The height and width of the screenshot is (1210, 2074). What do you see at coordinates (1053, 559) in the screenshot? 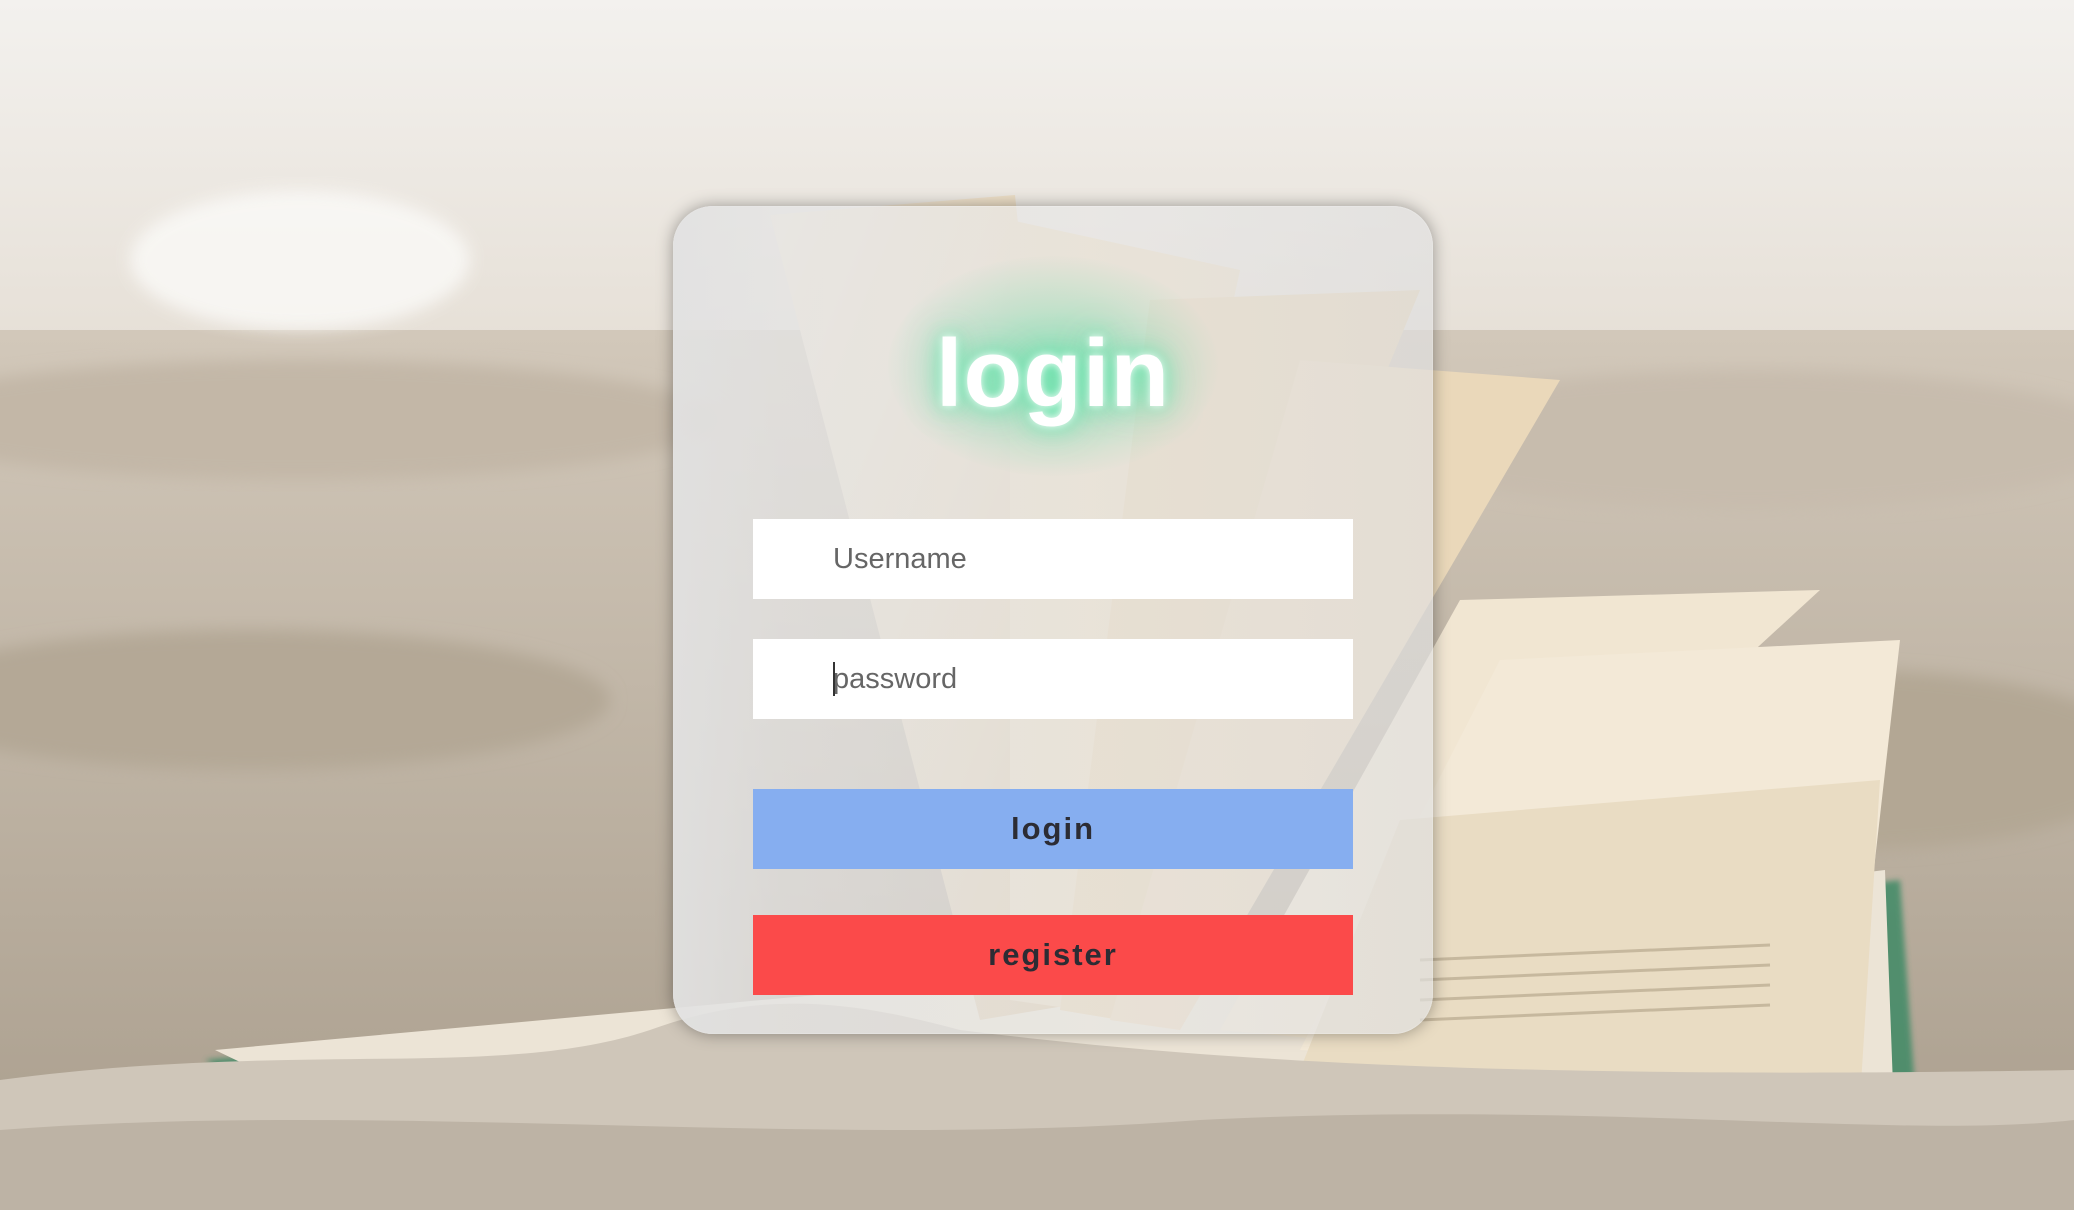
I see `username-input` at bounding box center [1053, 559].